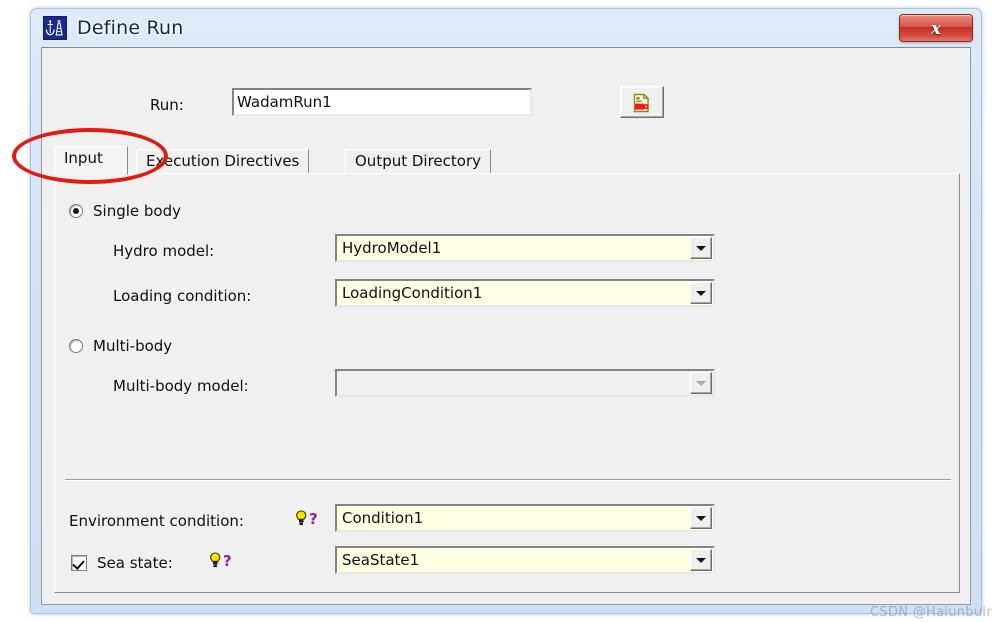 This screenshot has width=1000, height=622. Describe the element at coordinates (130, 28) in the screenshot. I see `window-title: Define Run` at that location.